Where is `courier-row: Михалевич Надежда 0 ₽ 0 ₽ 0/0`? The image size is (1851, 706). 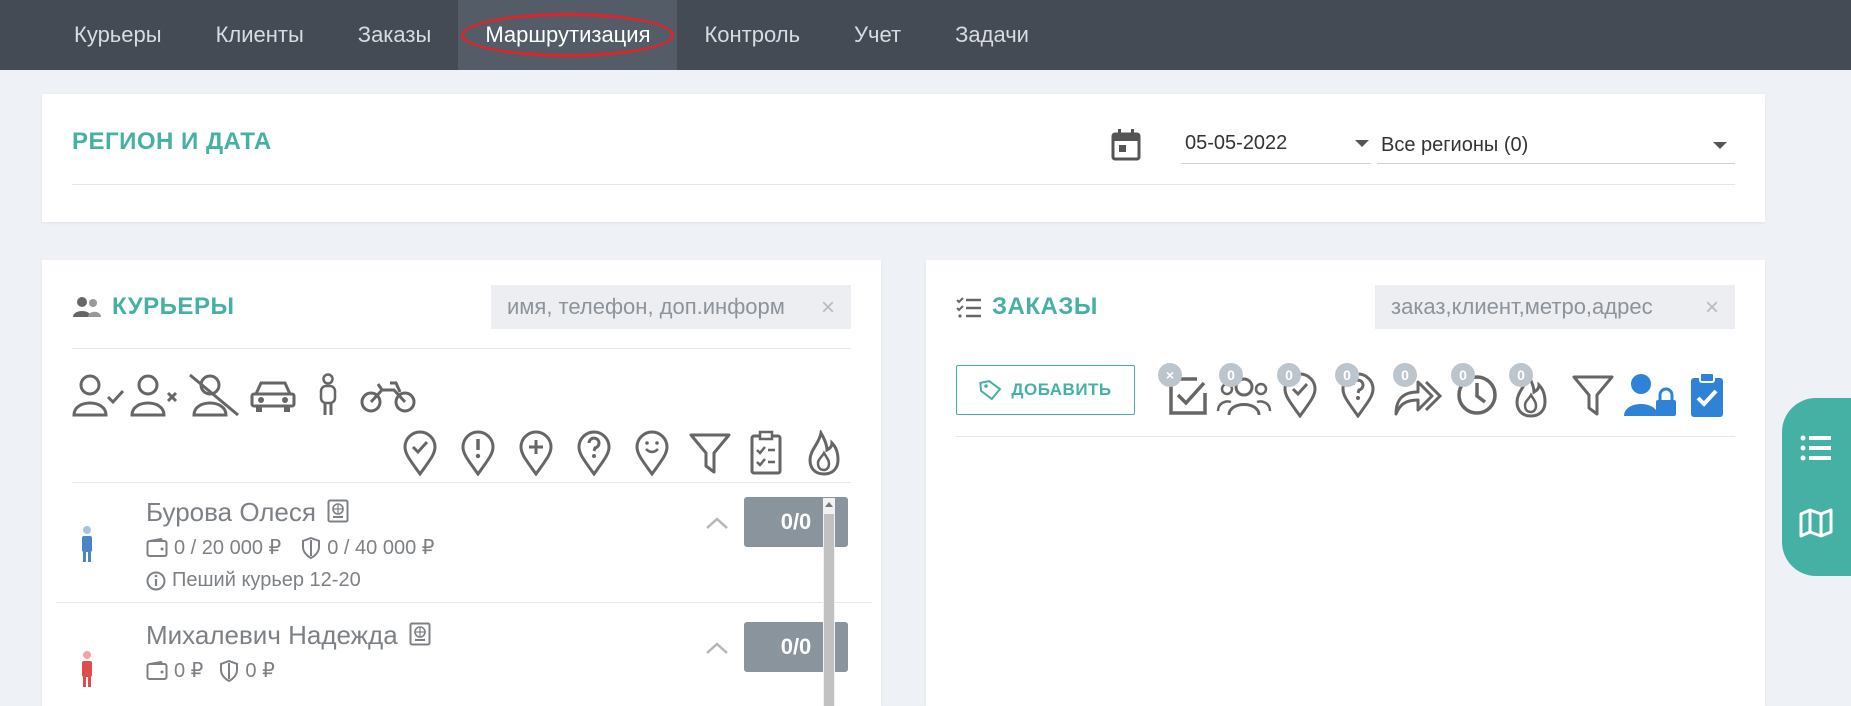 courier-row: Михалевич Надежда 0 ₽ 0 ₽ 0/0 is located at coordinates (464, 655).